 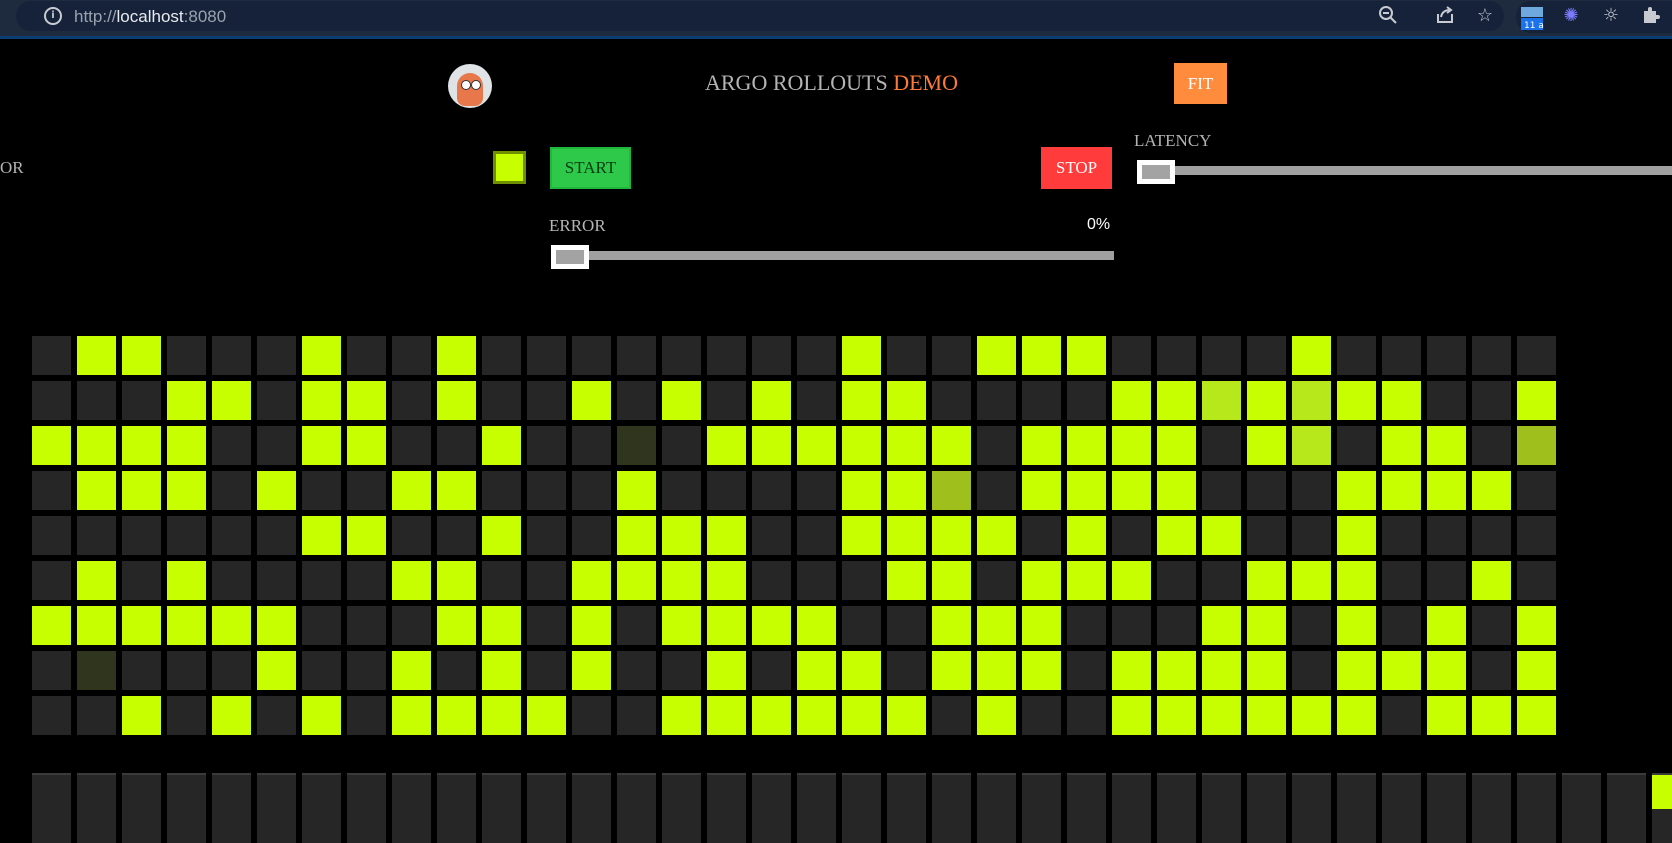 I want to click on address-bar: i http://localhost:8080, so click(x=760, y=16).